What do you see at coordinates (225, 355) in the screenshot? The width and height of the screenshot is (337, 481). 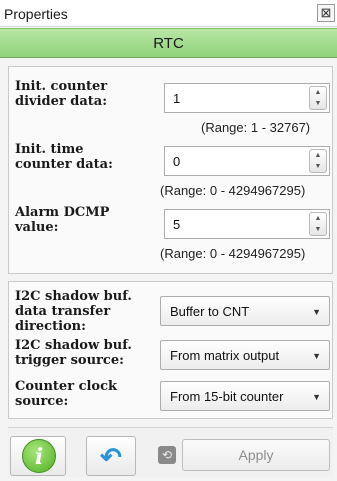 I see `i2c-trigger-source-value: From matrix output` at bounding box center [225, 355].